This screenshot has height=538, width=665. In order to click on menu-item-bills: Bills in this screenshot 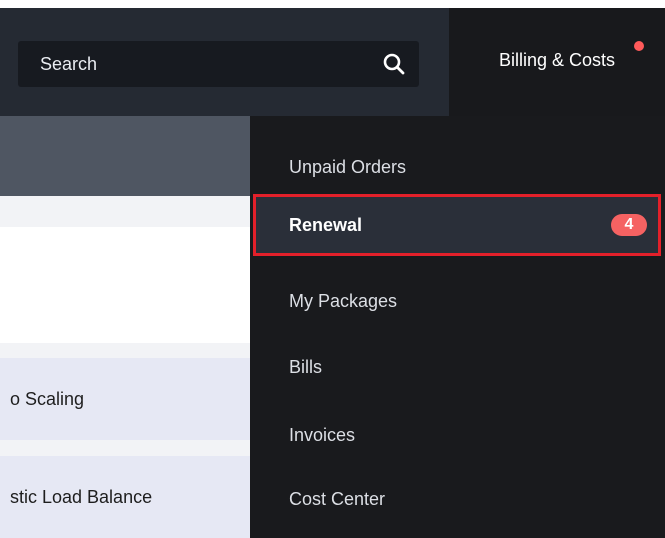, I will do `click(457, 367)`.